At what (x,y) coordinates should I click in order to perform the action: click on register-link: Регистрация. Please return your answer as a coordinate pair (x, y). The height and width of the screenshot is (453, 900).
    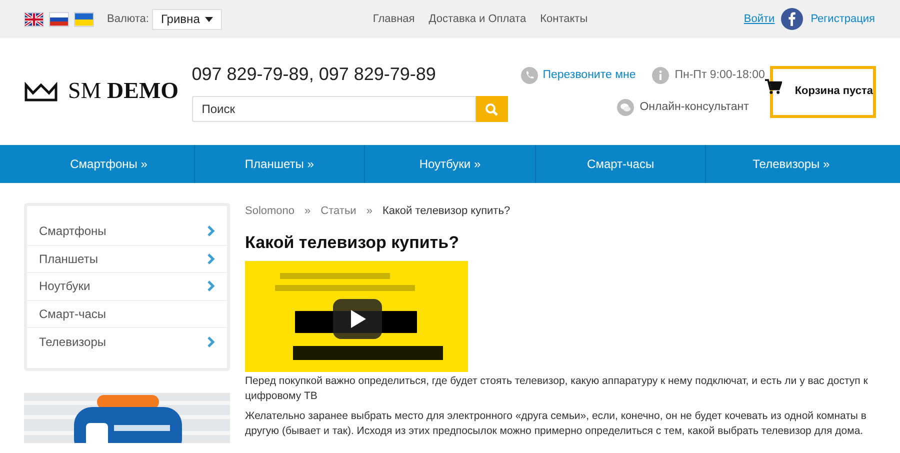
    Looking at the image, I should click on (842, 19).